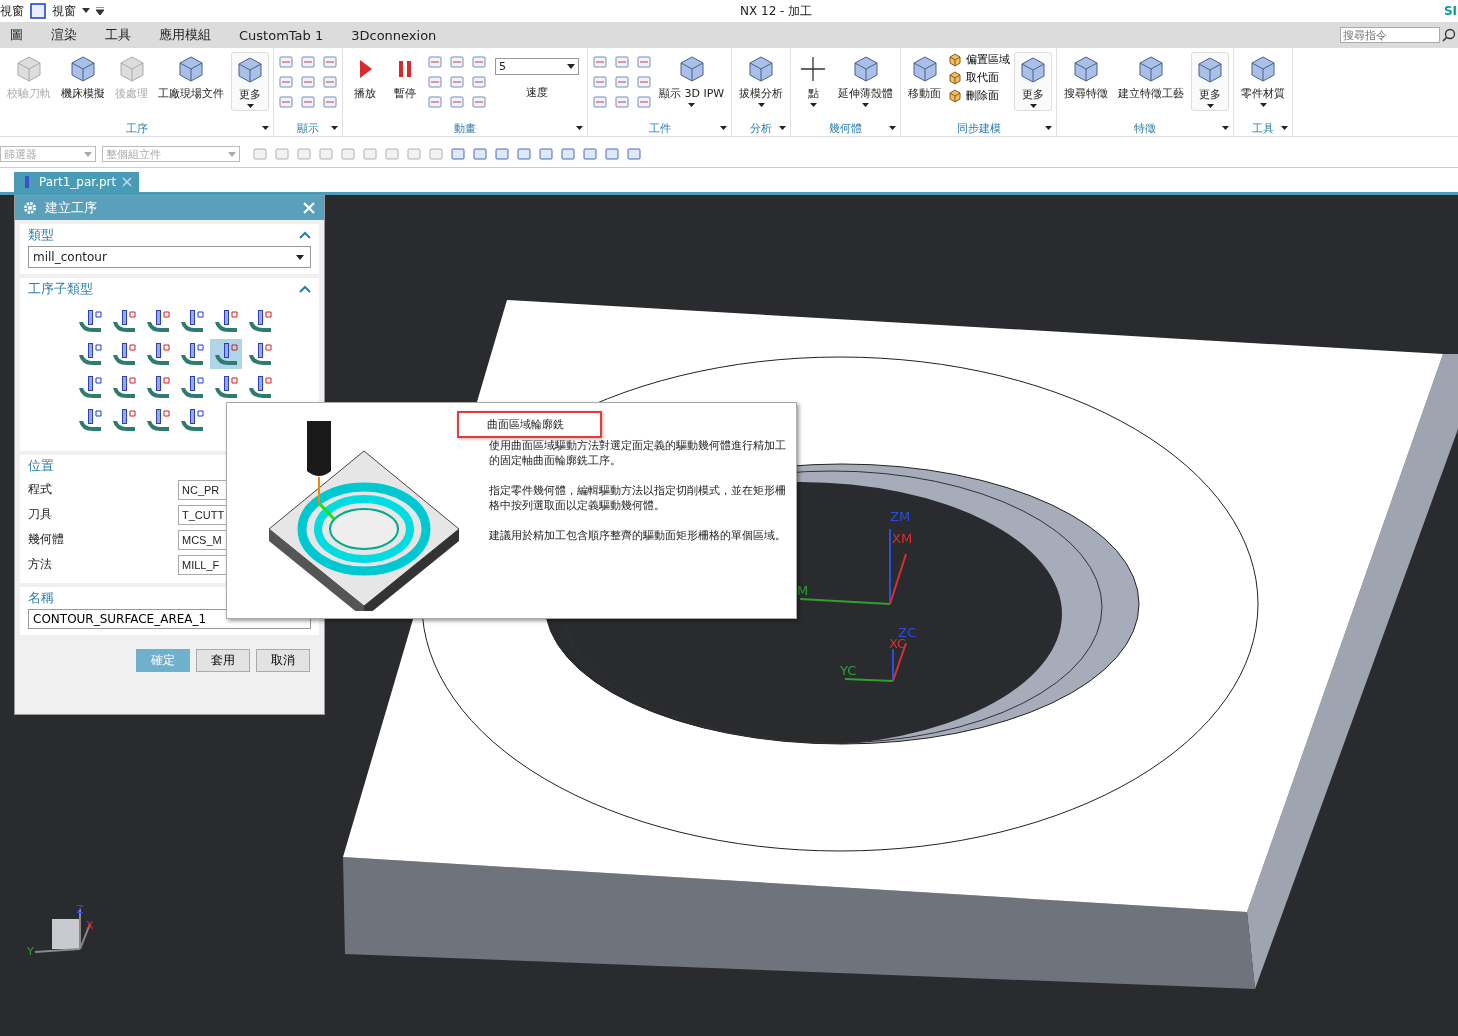 The height and width of the screenshot is (1036, 1458). What do you see at coordinates (761, 80) in the screenshot?
I see `ribbon-button: 拔模分析` at bounding box center [761, 80].